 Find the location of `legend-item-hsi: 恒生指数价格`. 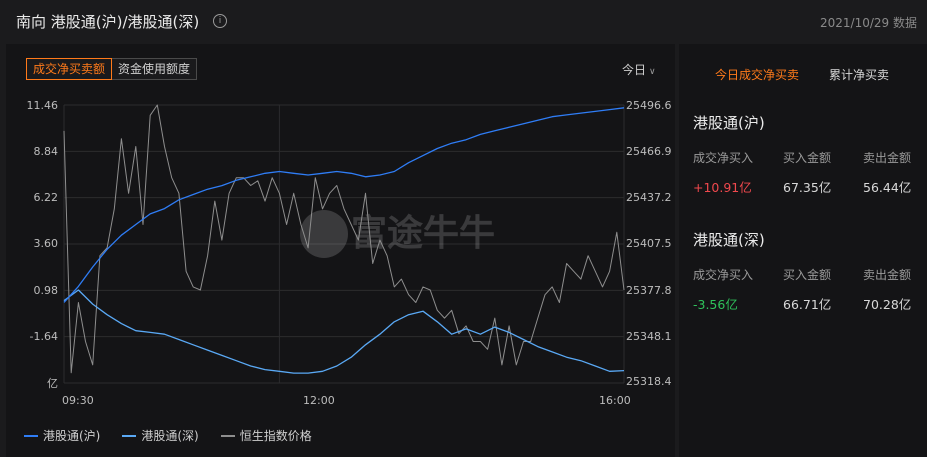

legend-item-hsi: 恒生指数价格 is located at coordinates (266, 435).